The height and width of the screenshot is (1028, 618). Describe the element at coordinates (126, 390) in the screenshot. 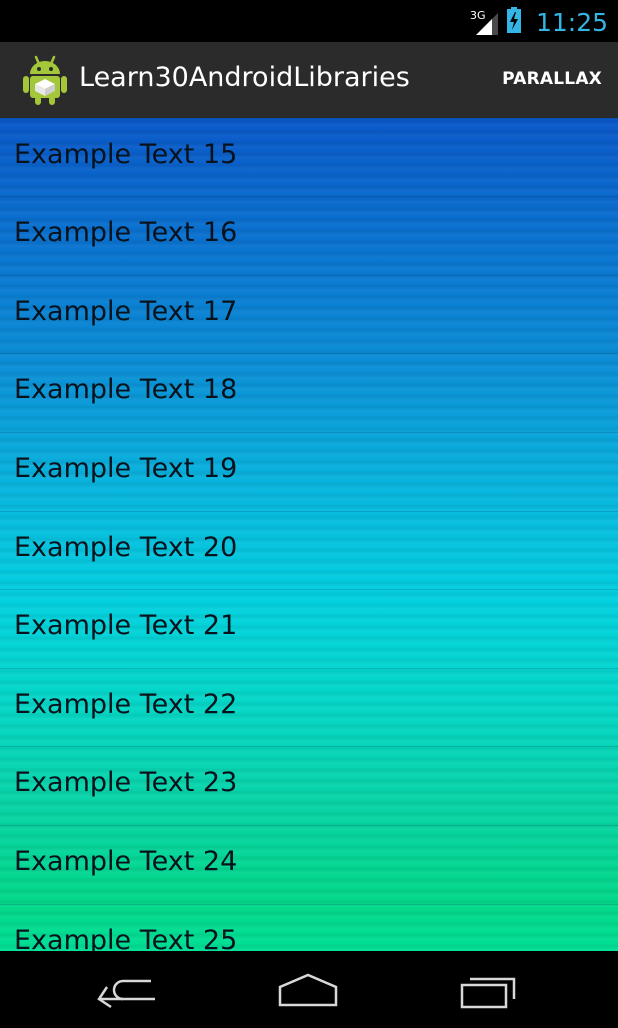

I see `list-item-label: Example Text 18` at that location.